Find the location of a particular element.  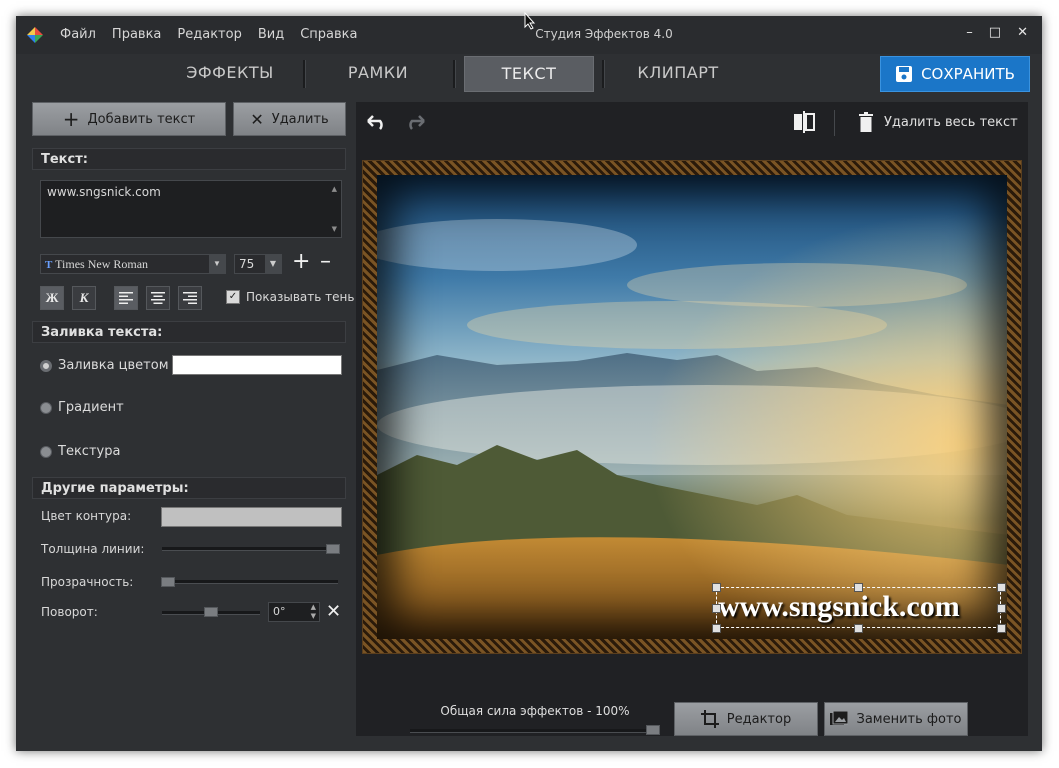

close-icon: ✕ is located at coordinates (1022, 32).